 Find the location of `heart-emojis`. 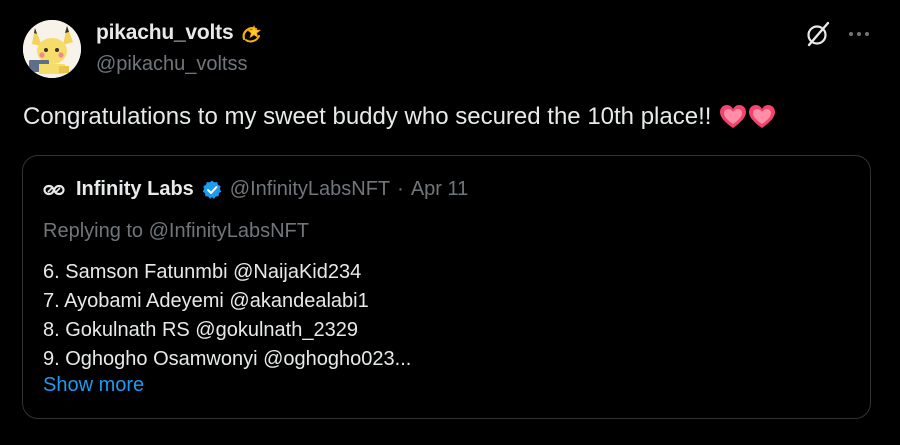

heart-emojis is located at coordinates (747, 117).